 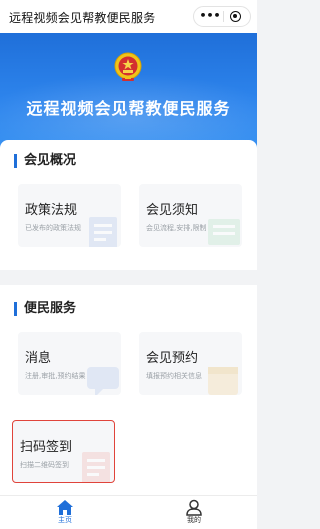 I want to click on card-subtitle: 会见流程,安排,限制, so click(x=176, y=228).